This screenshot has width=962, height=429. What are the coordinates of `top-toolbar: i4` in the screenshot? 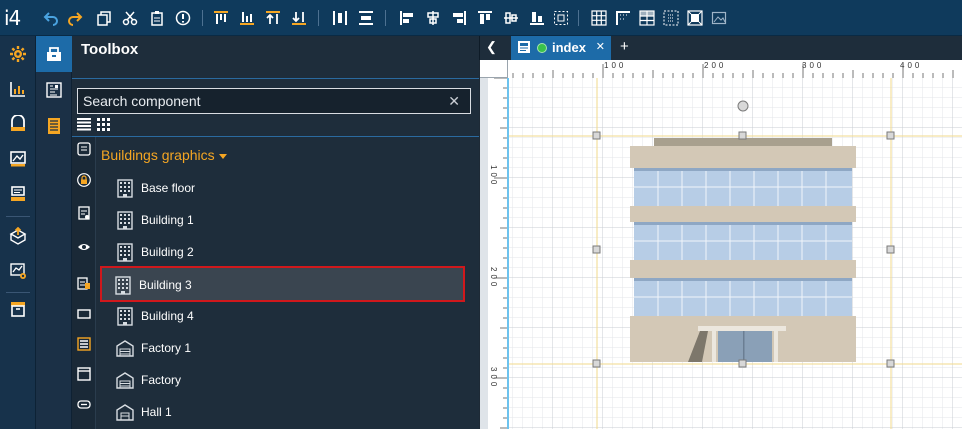 It's located at (481, 18).